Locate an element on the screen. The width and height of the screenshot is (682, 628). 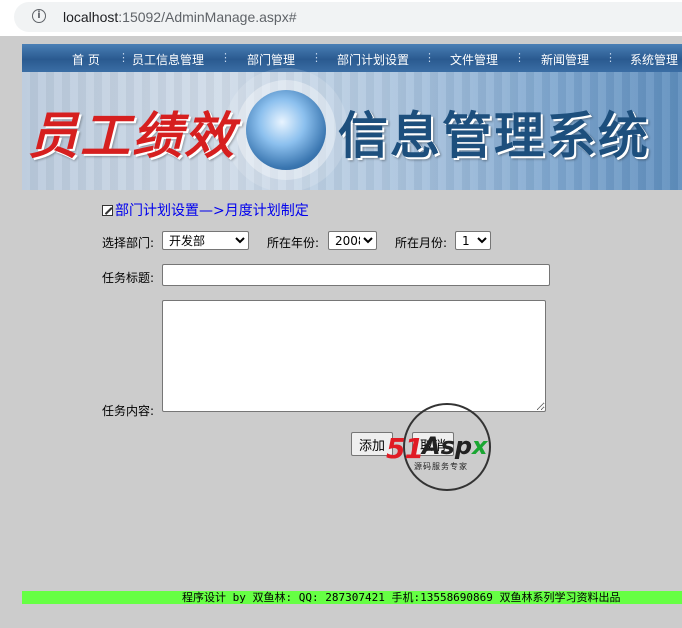
nav-item-home: 首 页 is located at coordinates (86, 59).